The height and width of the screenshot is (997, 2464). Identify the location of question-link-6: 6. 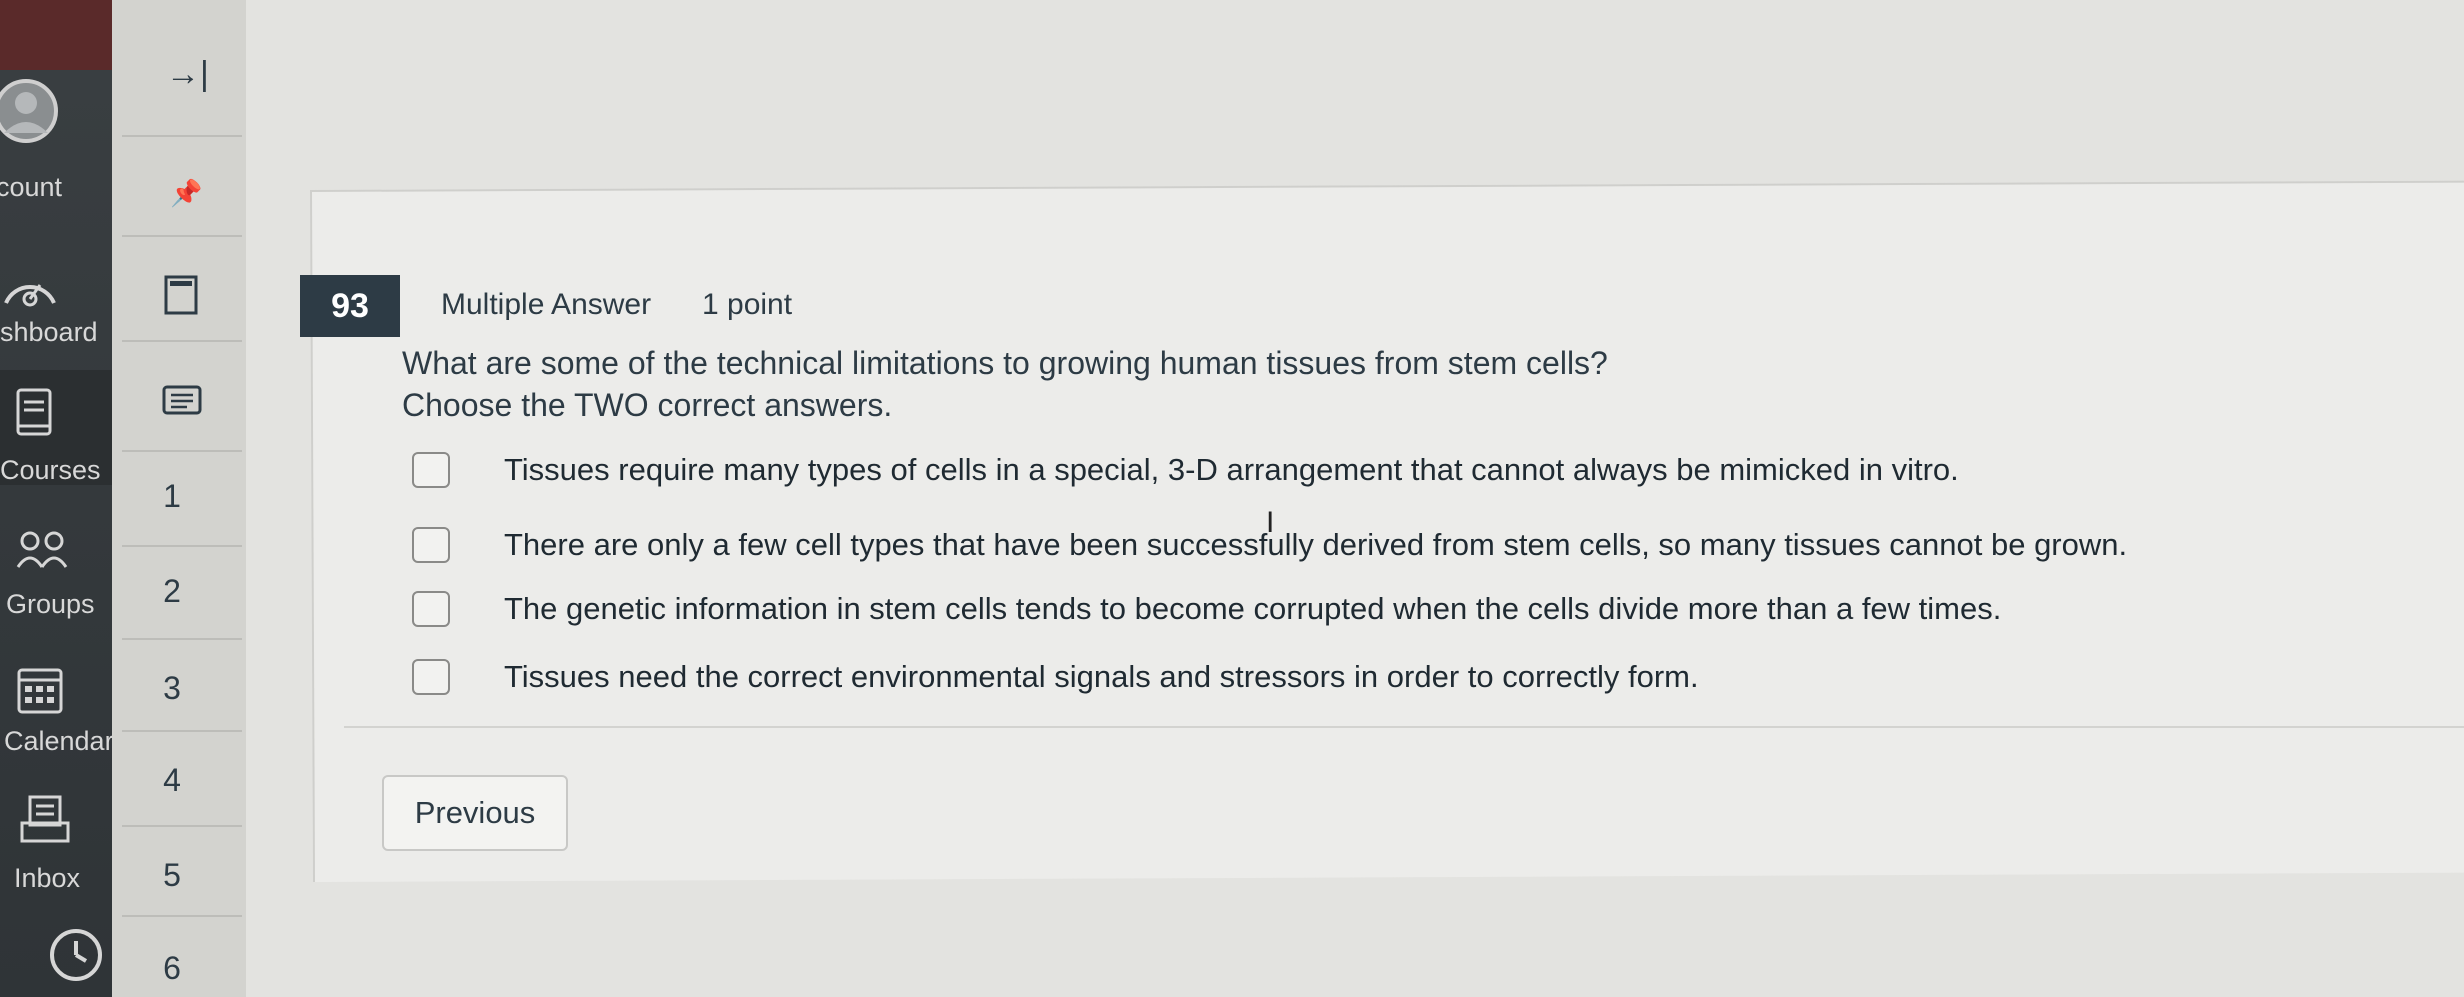
(172, 968).